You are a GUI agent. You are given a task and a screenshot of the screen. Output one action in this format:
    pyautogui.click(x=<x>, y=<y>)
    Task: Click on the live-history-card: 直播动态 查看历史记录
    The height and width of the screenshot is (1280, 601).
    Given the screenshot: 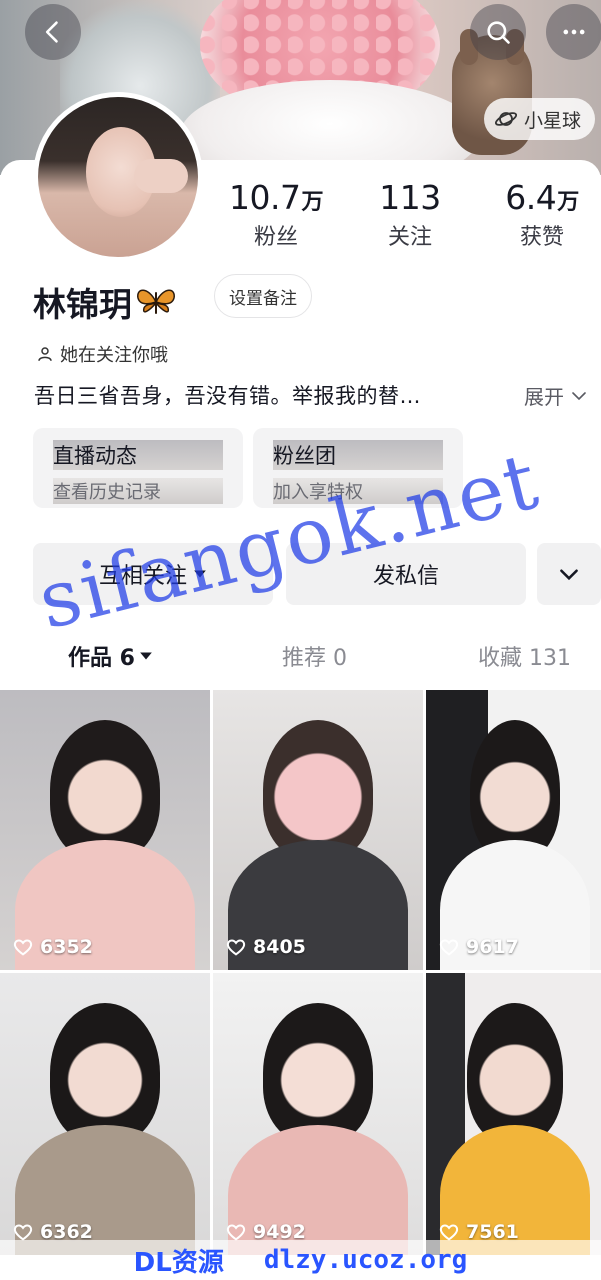 What is the action you would take?
    pyautogui.click(x=138, y=468)
    